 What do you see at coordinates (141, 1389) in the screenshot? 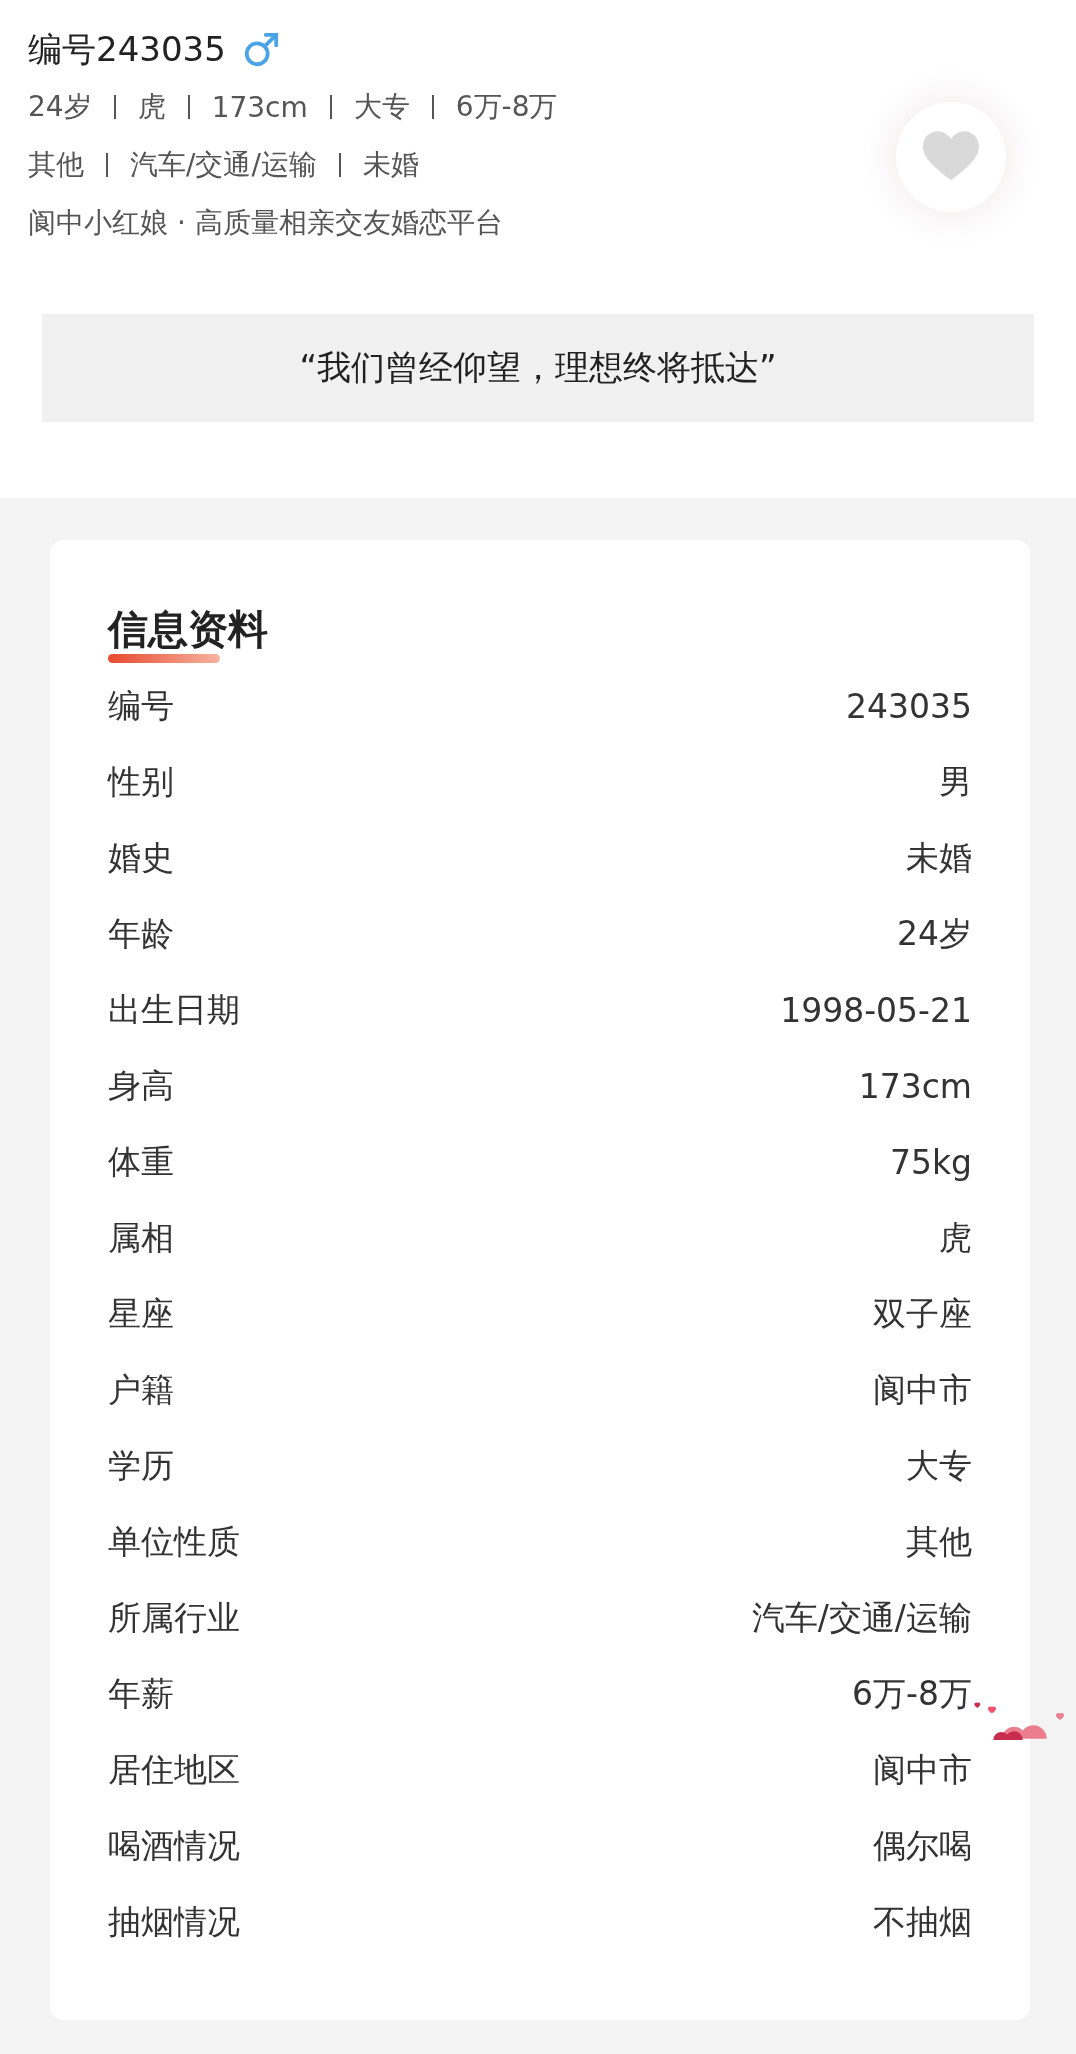
I see `info-label: 户籍` at bounding box center [141, 1389].